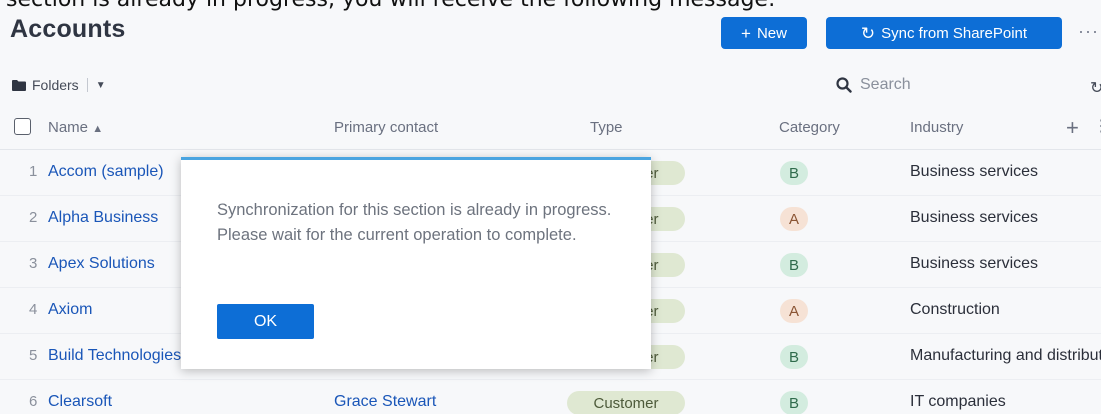 This screenshot has width=1101, height=414. What do you see at coordinates (265, 321) in the screenshot?
I see `ok-button: OK` at bounding box center [265, 321].